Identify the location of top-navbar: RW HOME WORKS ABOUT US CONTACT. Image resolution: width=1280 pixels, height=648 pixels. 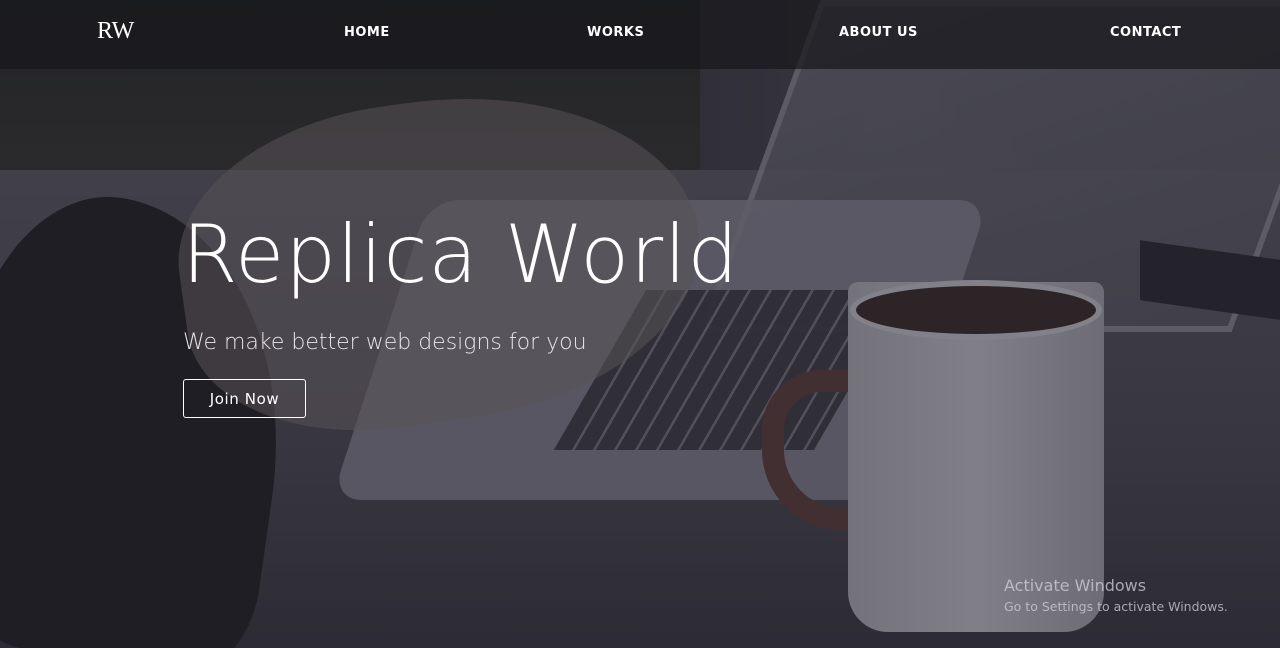
(640, 34).